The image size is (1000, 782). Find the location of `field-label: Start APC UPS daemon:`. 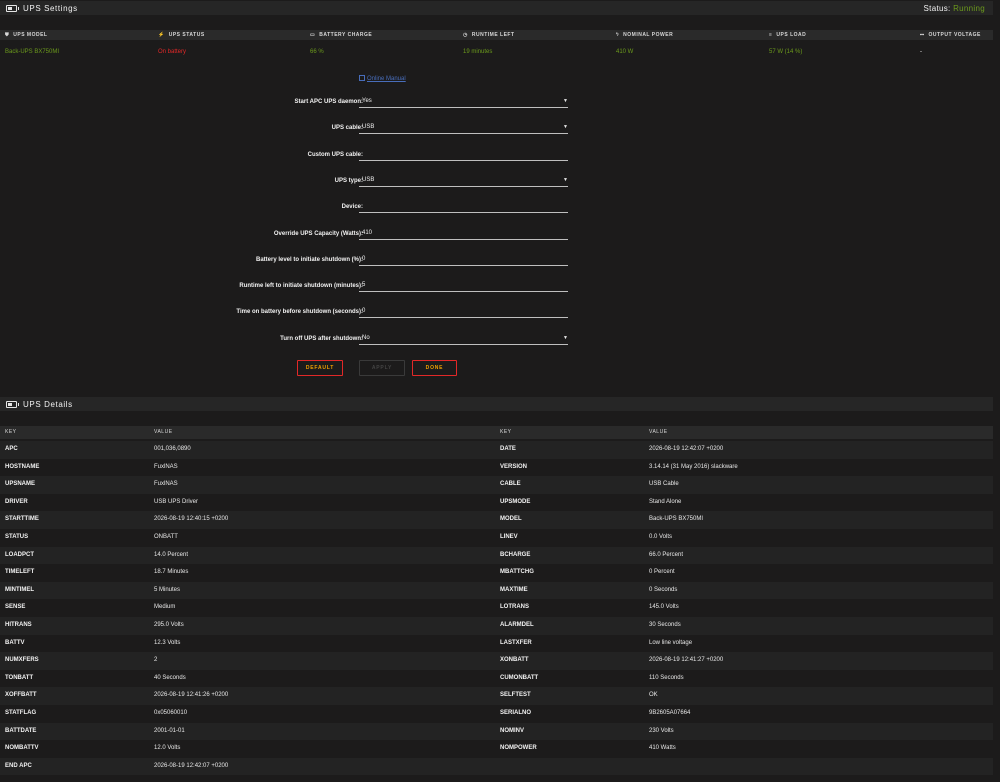

field-label: Start APC UPS daemon: is located at coordinates (328, 102).